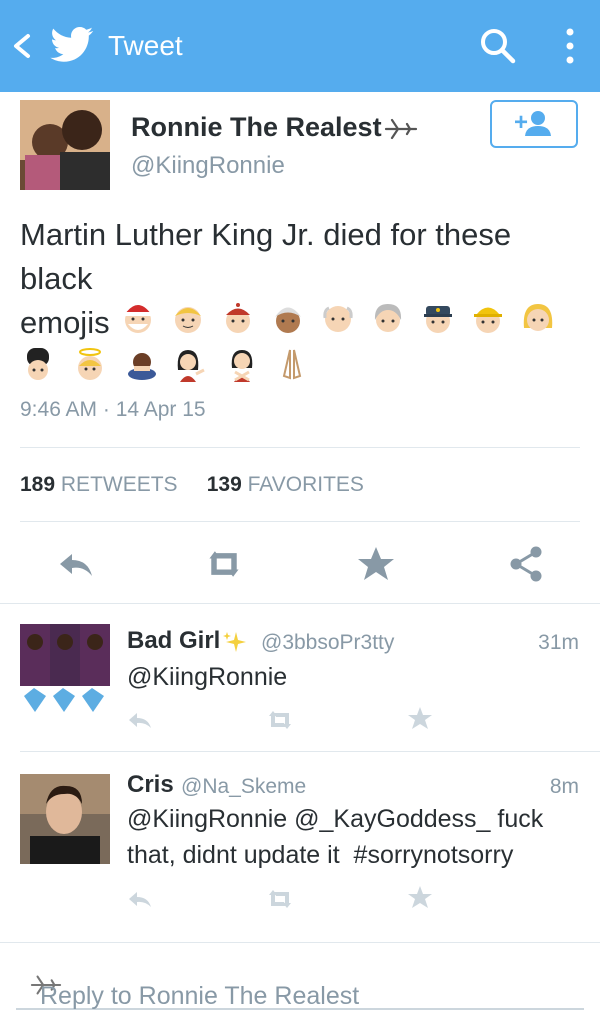 The height and width of the screenshot is (1024, 600). Describe the element at coordinates (558, 642) in the screenshot. I see `reply-time: 31m` at that location.